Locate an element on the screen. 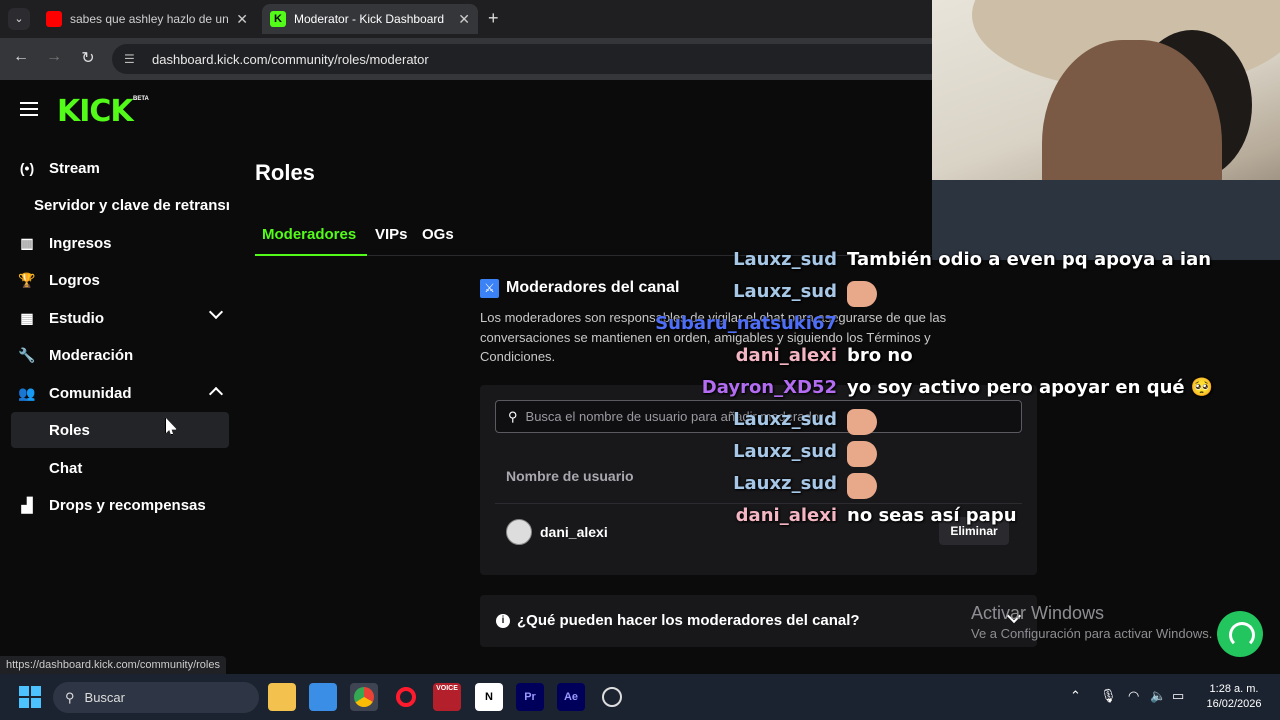  windows-activation-subtitle: Ve a Configuración para activar Windows. is located at coordinates (1092, 633).